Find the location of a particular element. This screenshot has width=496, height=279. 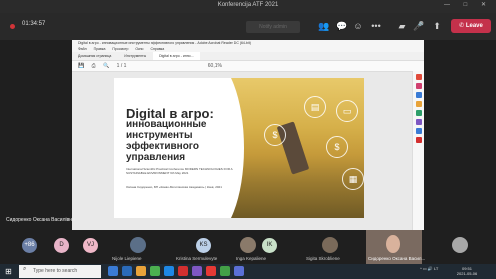

mic-icon: 🎤 is located at coordinates (419, 26).